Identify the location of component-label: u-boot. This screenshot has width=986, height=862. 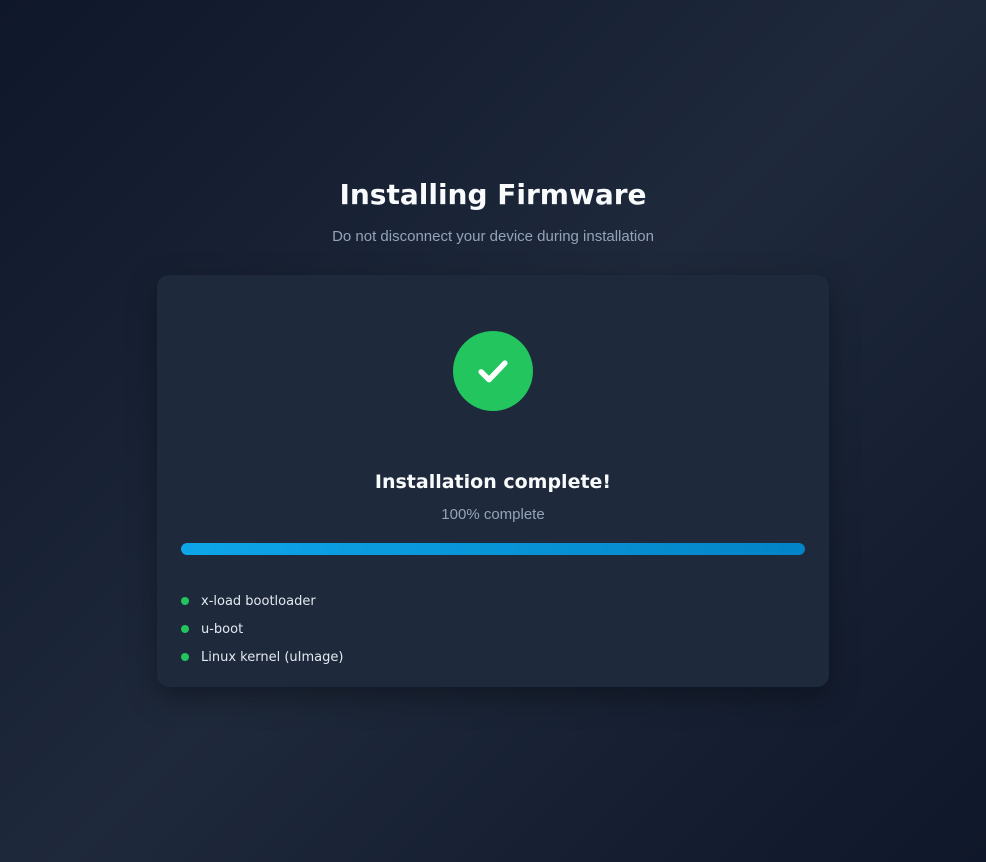
(222, 629).